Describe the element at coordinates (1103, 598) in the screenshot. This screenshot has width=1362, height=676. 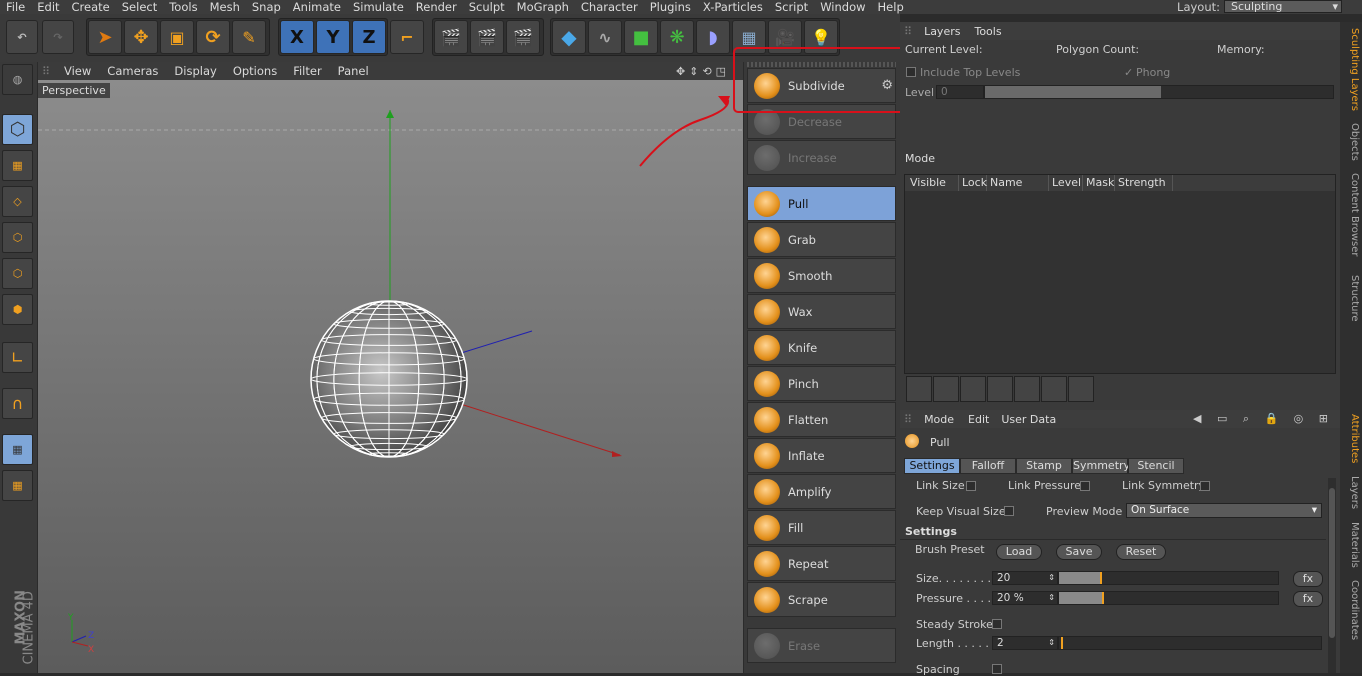
I see `pressure-slider-handle` at that location.